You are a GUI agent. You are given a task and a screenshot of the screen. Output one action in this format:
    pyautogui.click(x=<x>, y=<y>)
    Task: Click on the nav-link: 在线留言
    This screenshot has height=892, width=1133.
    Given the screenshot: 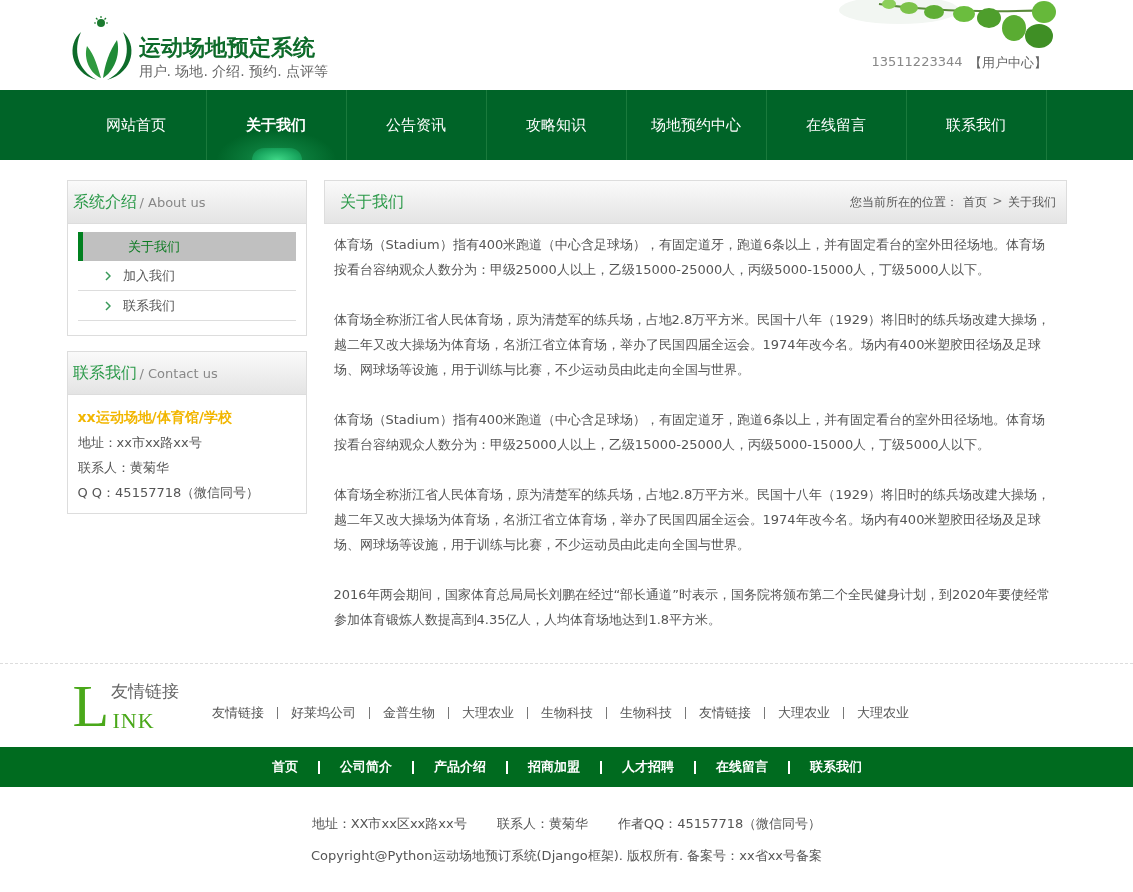 What is the action you would take?
    pyautogui.click(x=836, y=125)
    